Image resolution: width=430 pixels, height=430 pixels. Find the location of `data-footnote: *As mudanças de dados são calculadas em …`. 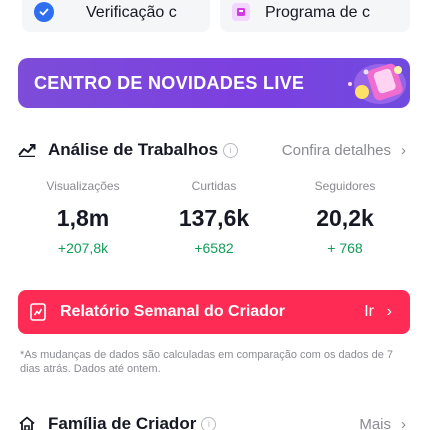

data-footnote: *As mudanças de dados são calculadas em … is located at coordinates (206, 362).